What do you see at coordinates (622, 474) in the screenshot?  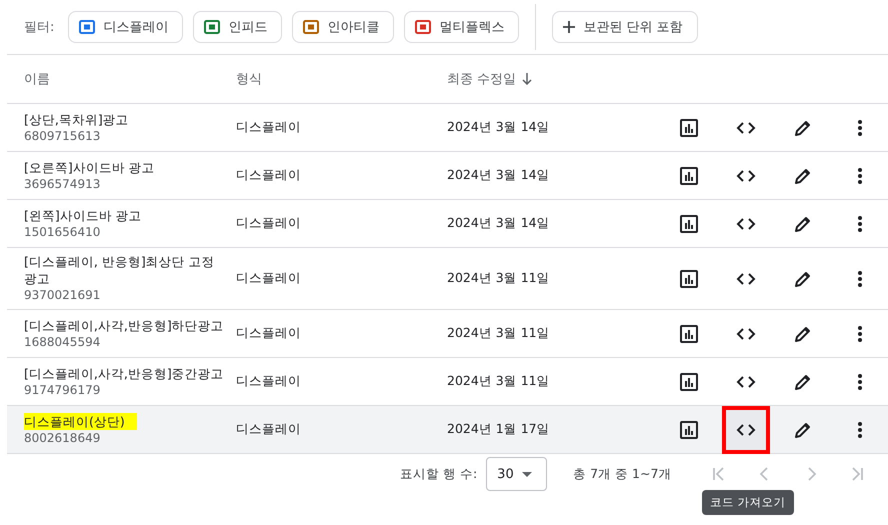 I see `page-range: 총 7개 중 1~7개` at bounding box center [622, 474].